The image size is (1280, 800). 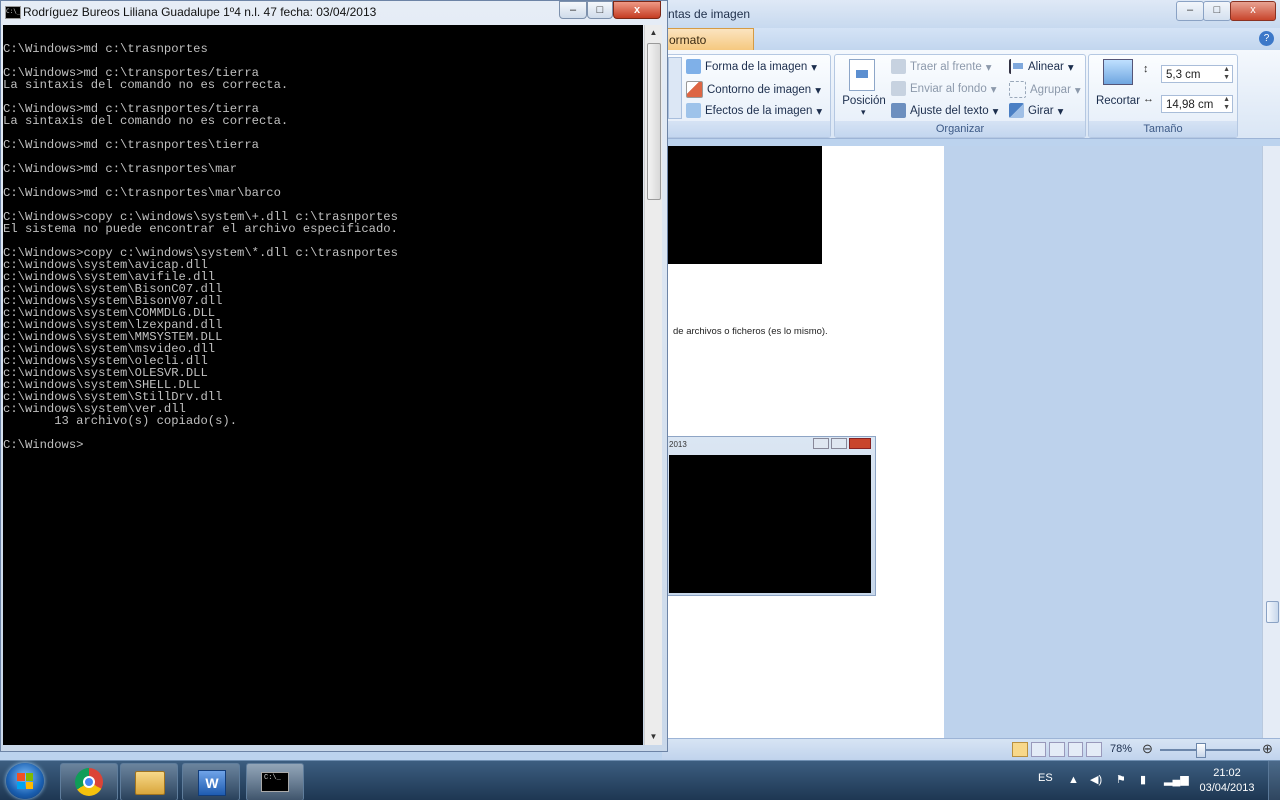 I want to click on align-icon, so click(x=1016, y=66).